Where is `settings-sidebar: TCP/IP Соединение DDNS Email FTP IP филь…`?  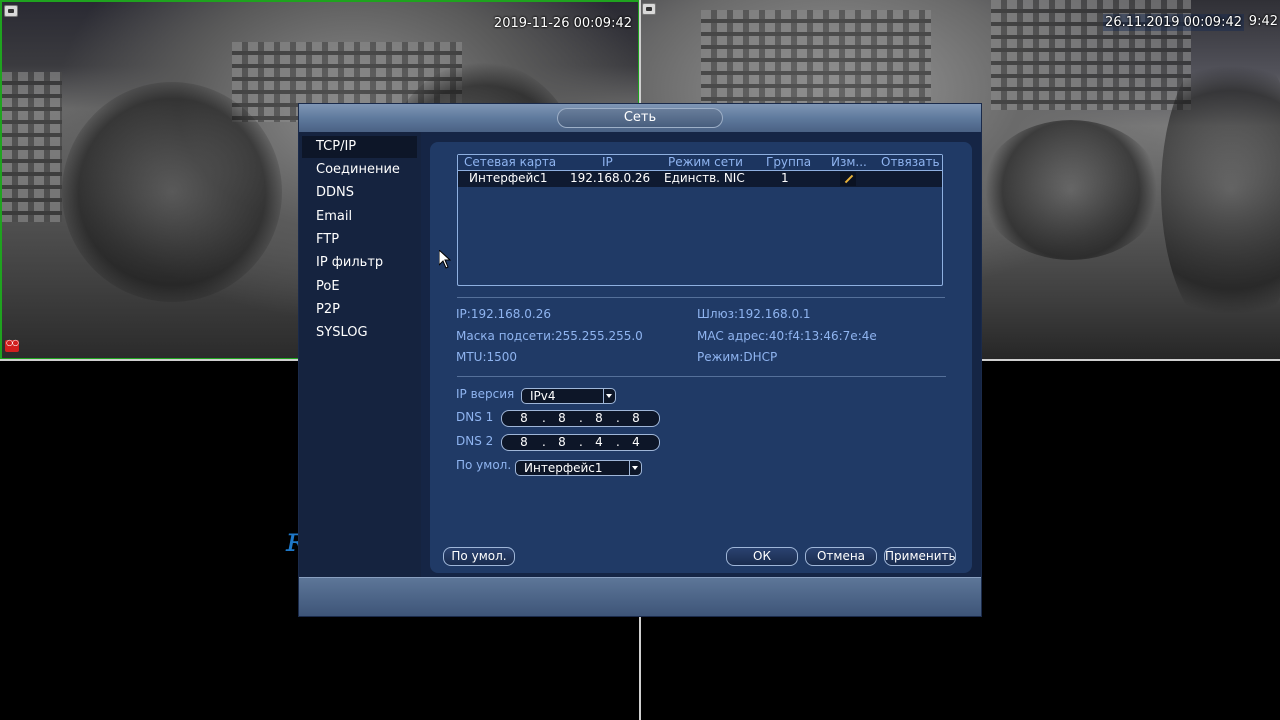 settings-sidebar: TCP/IP Соединение DDNS Email FTP IP филь… is located at coordinates (360, 355).